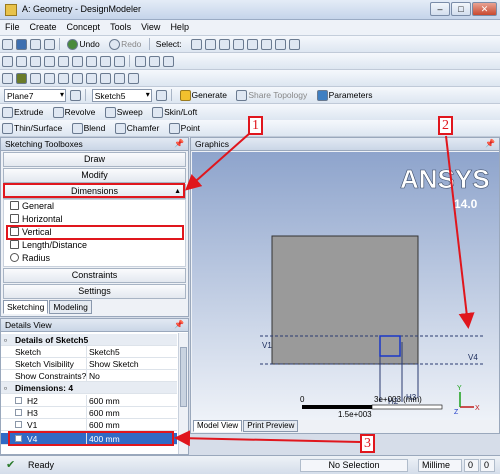 The image size is (500, 474). What do you see at coordinates (197, 44) in the screenshot?
I see `select-mode-icon` at bounding box center [197, 44].